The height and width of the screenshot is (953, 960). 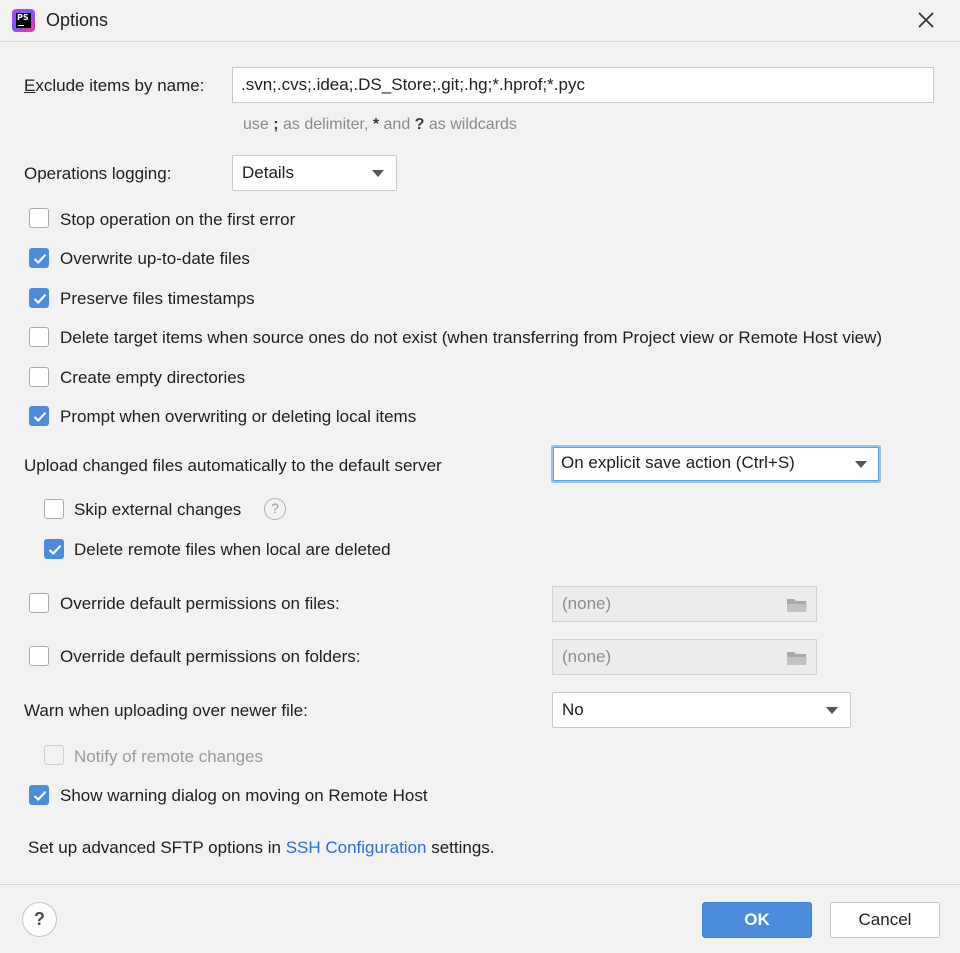 I want to click on files-permissions-value: (none), so click(x=587, y=603).